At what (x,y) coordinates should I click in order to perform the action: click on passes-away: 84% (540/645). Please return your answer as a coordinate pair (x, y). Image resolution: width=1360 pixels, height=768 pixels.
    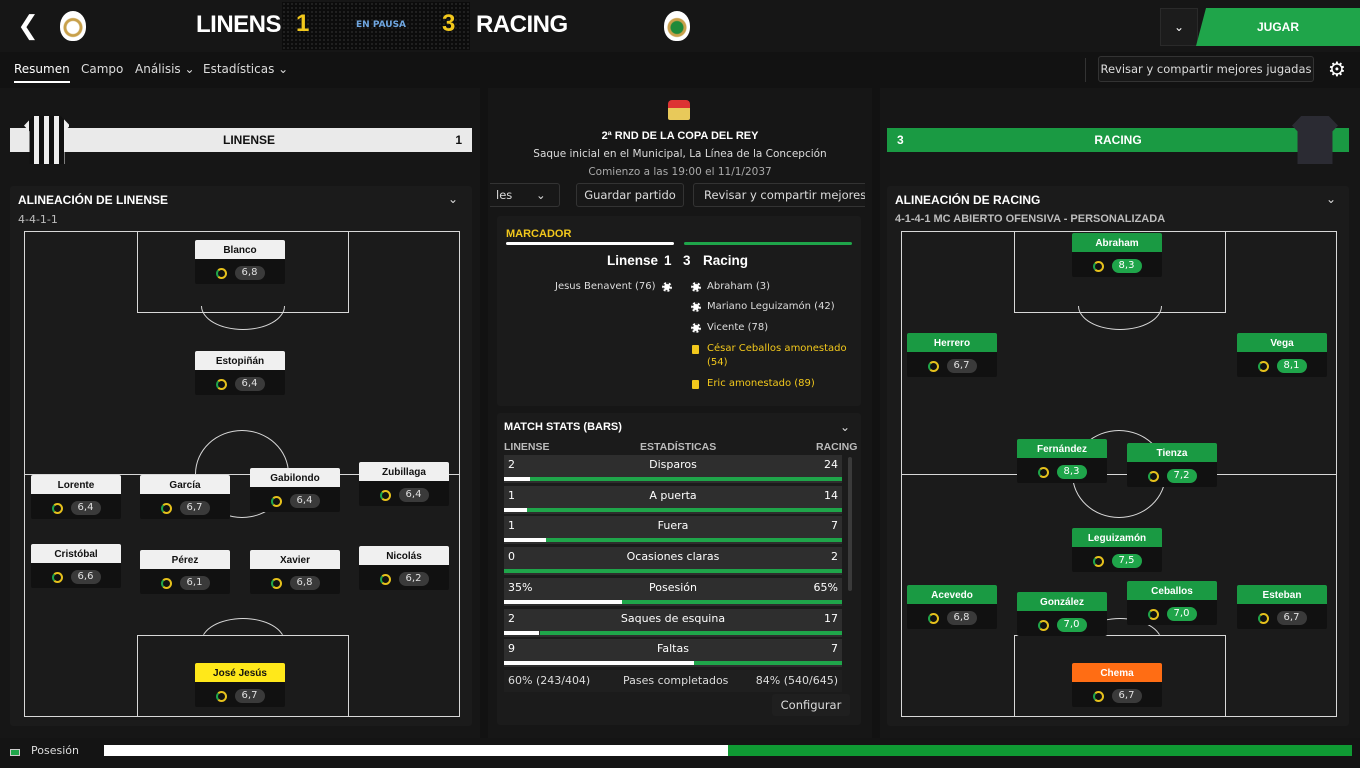
    Looking at the image, I should click on (796, 680).